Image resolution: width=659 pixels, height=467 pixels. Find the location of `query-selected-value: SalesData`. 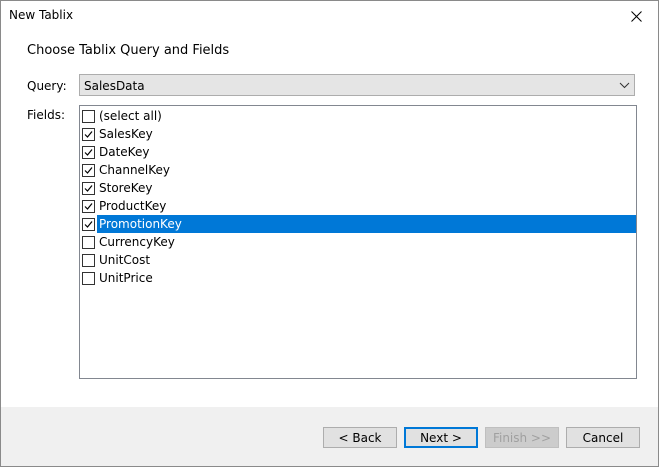

query-selected-value: SalesData is located at coordinates (114, 86).